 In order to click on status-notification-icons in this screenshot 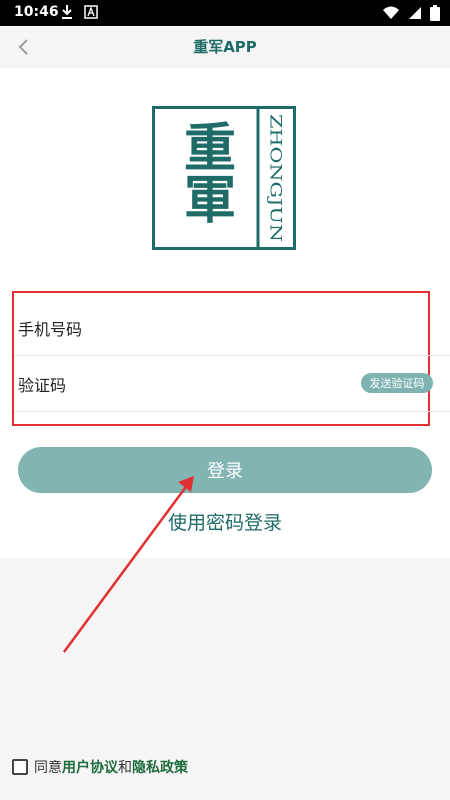, I will do `click(79, 12)`.